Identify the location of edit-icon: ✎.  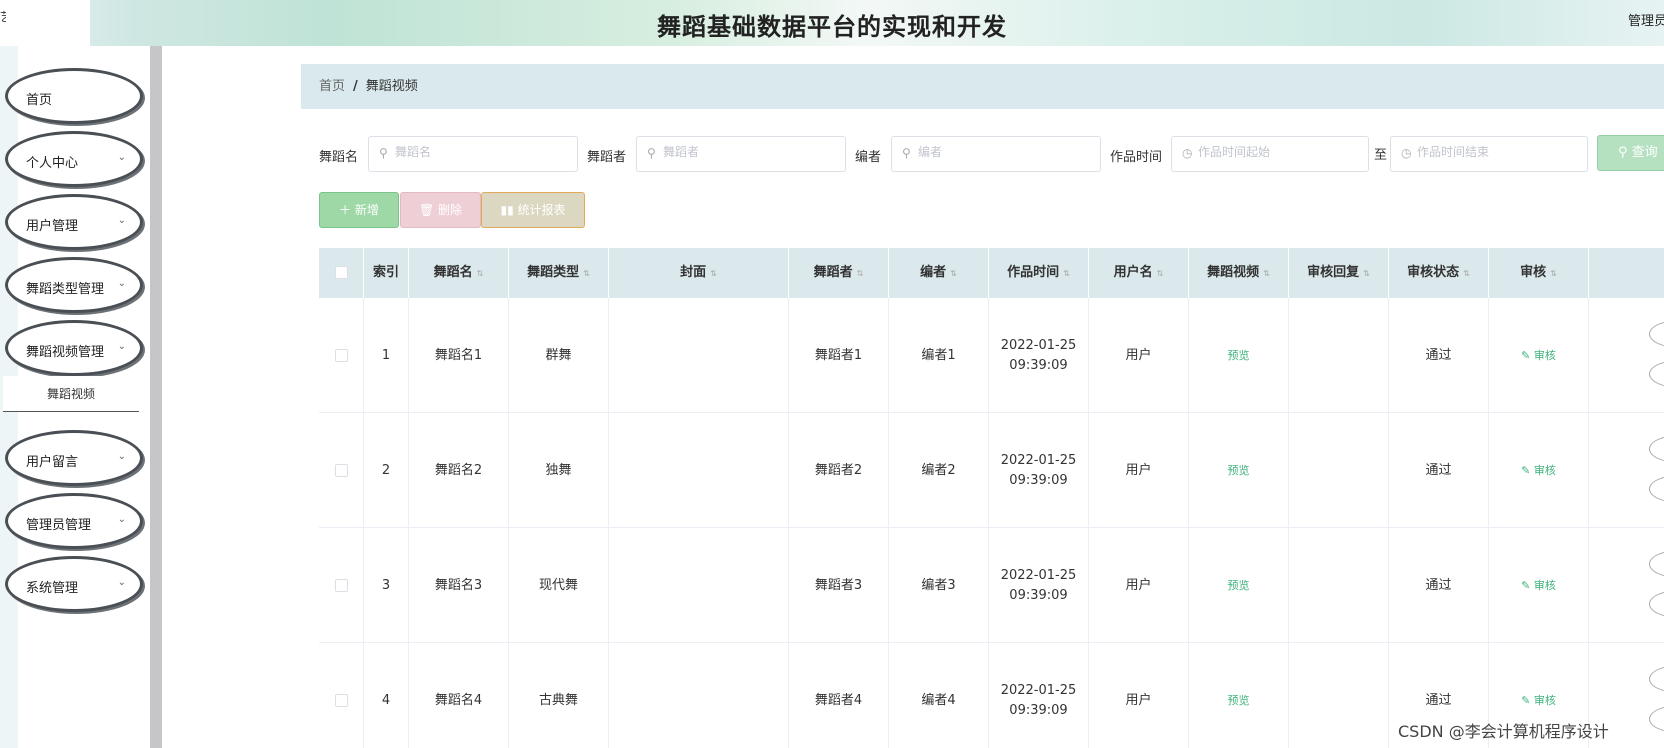
(1527, 585).